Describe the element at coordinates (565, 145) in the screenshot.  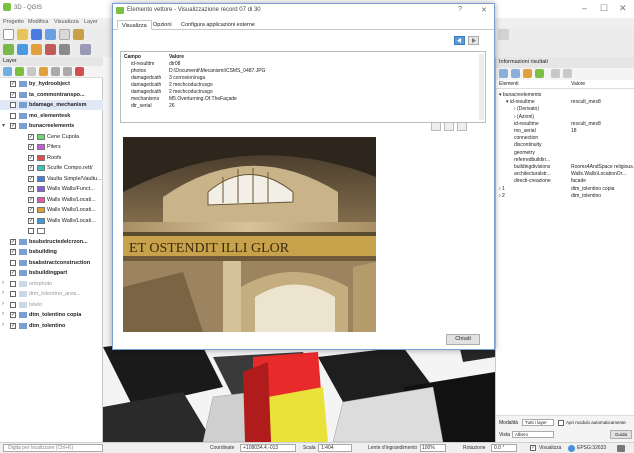
I see `identify-row: discontinuity` at that location.